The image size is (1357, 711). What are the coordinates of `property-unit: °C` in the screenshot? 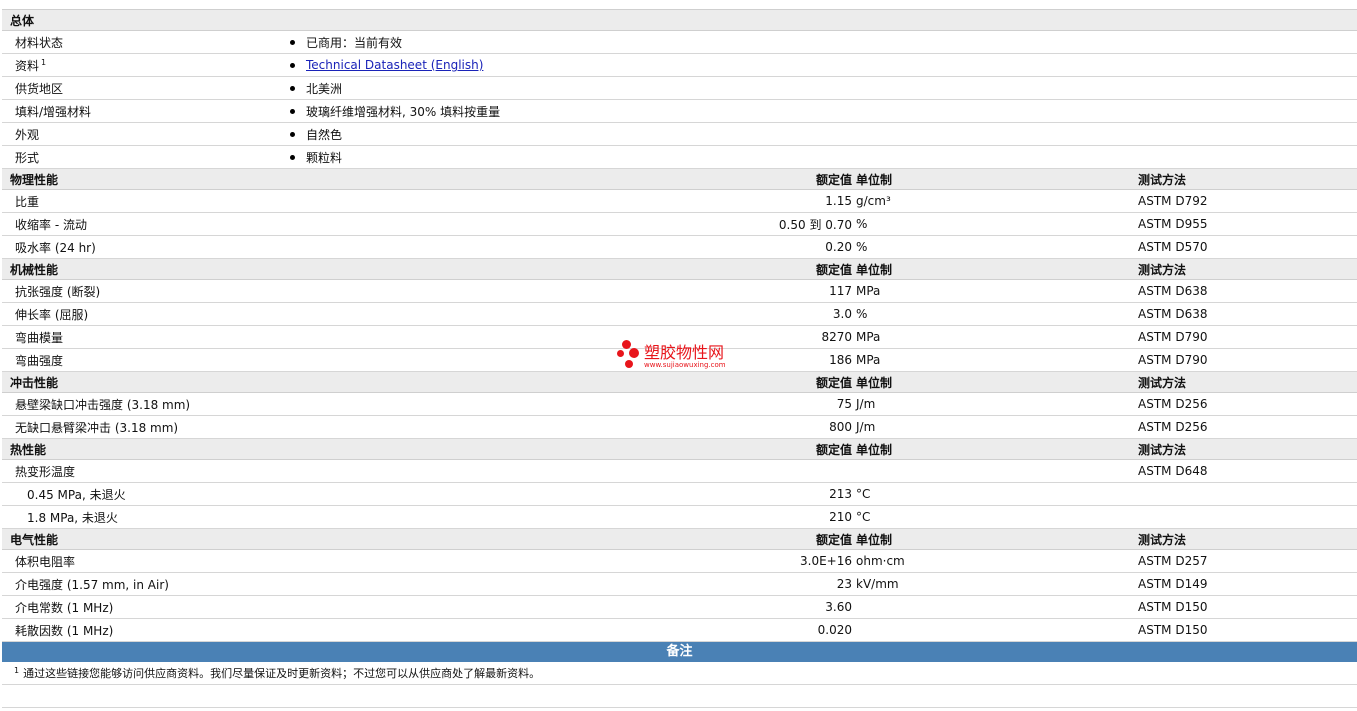 It's located at (863, 517).